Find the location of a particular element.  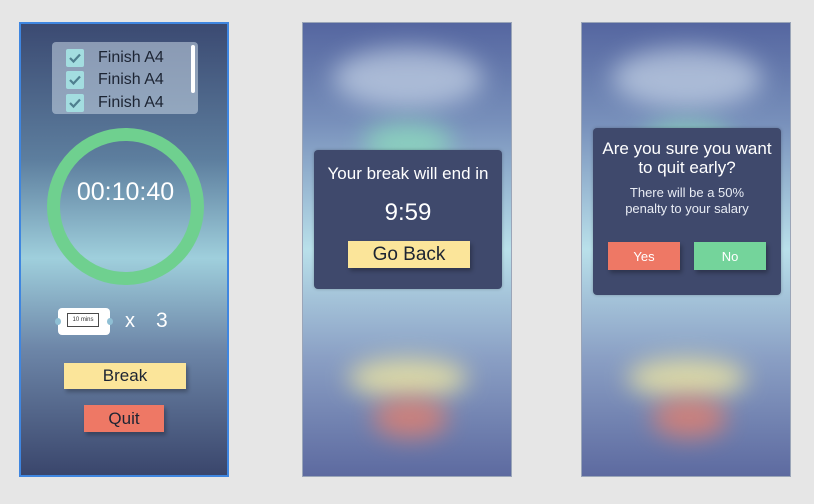

no-button: No is located at coordinates (730, 256).